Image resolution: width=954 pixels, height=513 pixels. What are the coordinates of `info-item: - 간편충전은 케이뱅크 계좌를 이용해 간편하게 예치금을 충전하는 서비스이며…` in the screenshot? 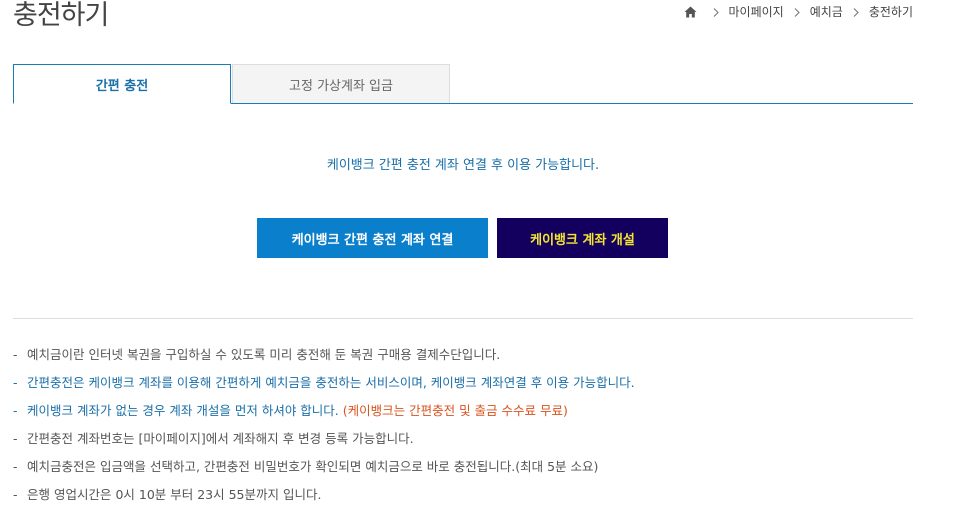 It's located at (463, 386).